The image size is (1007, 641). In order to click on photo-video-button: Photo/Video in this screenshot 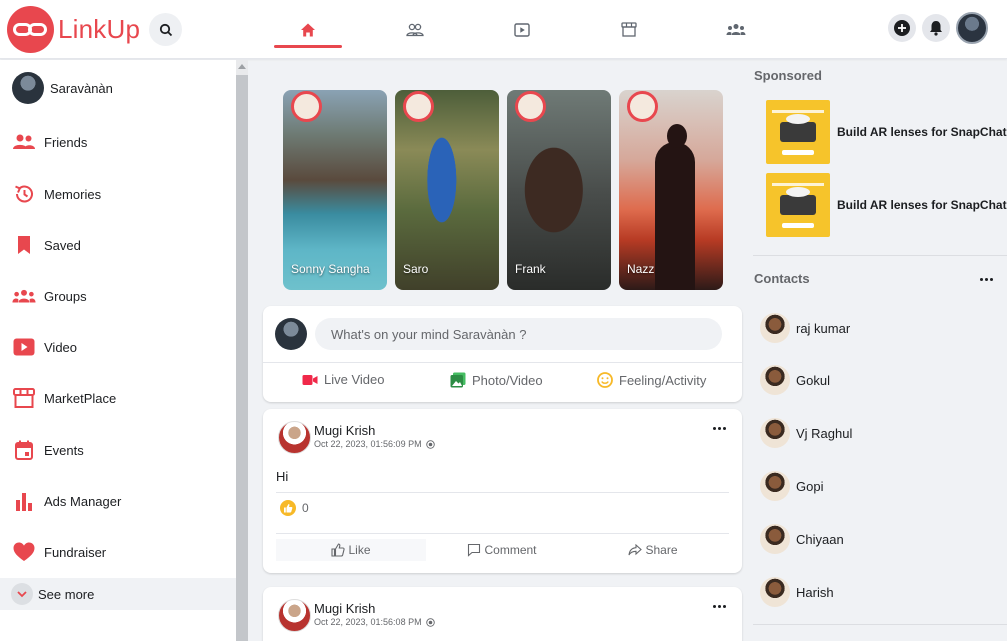, I will do `click(496, 380)`.